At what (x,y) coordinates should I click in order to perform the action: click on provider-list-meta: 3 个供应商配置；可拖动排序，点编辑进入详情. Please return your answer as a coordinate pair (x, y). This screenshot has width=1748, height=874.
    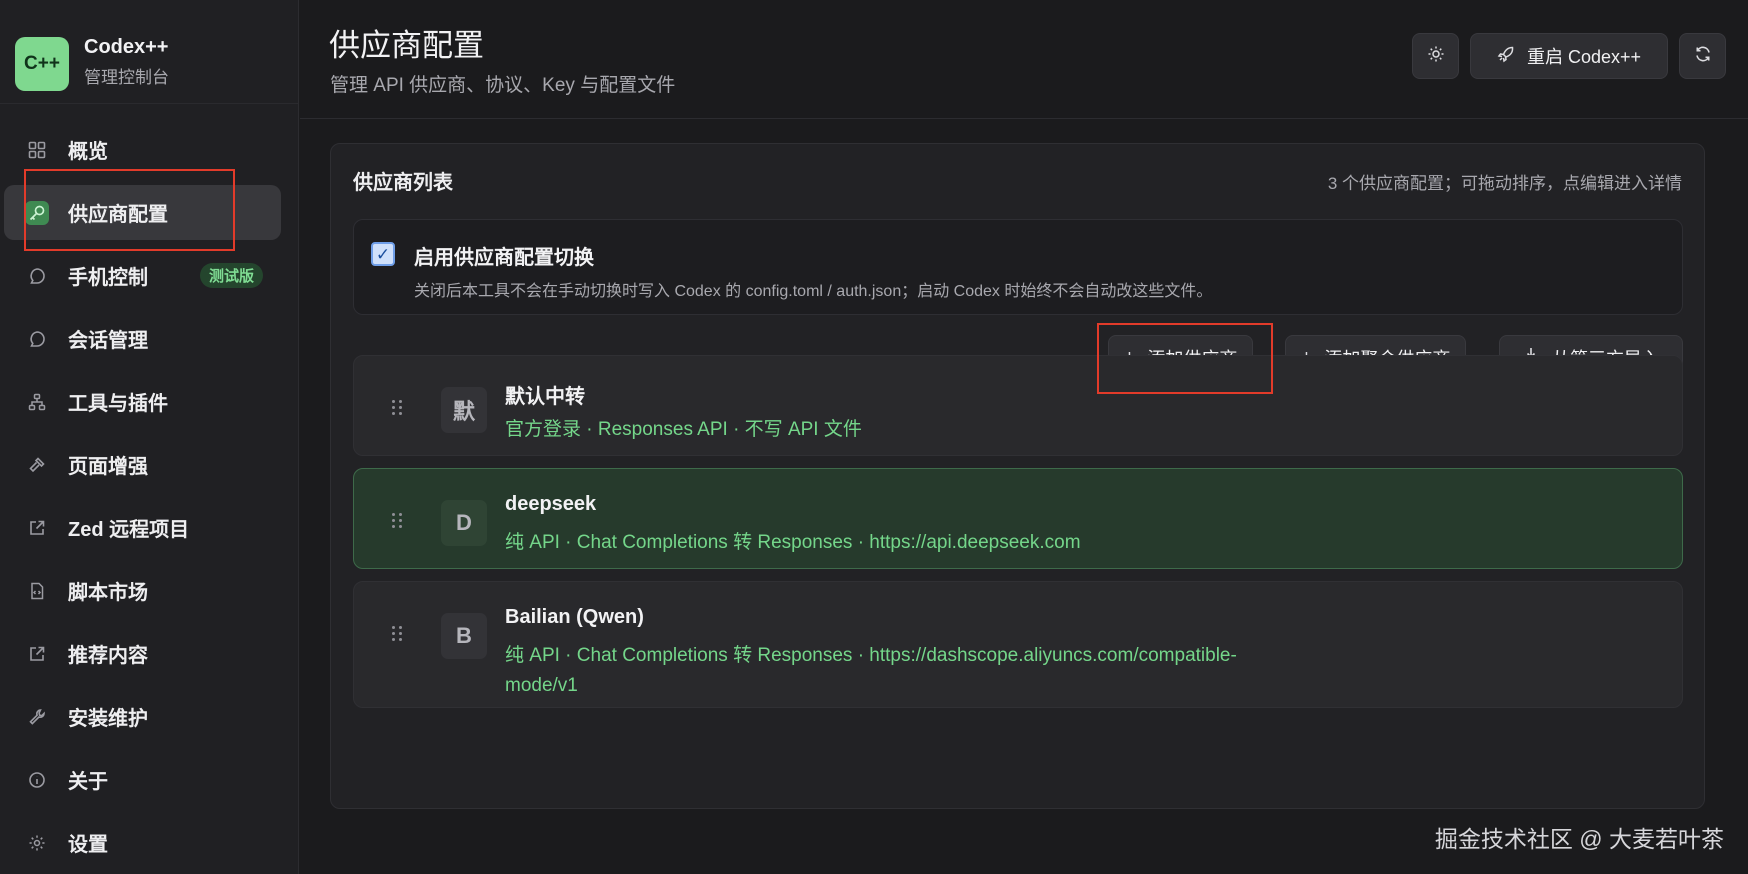
    Looking at the image, I should click on (1504, 183).